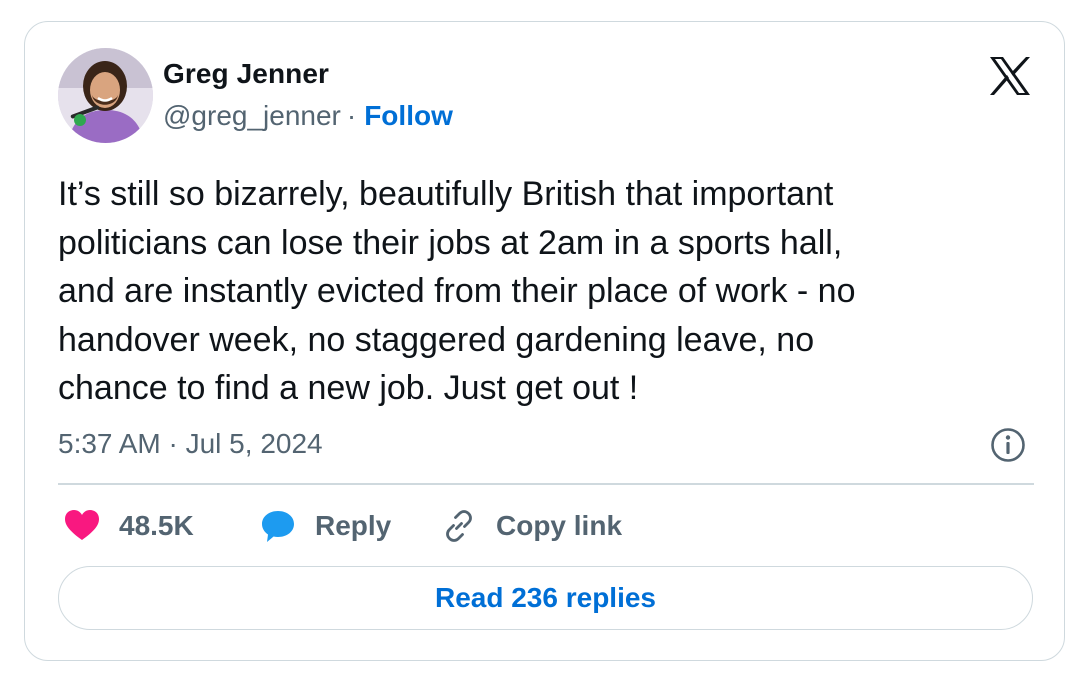 The image size is (1091, 679). I want to click on copy-link-label: Copy link, so click(559, 525).